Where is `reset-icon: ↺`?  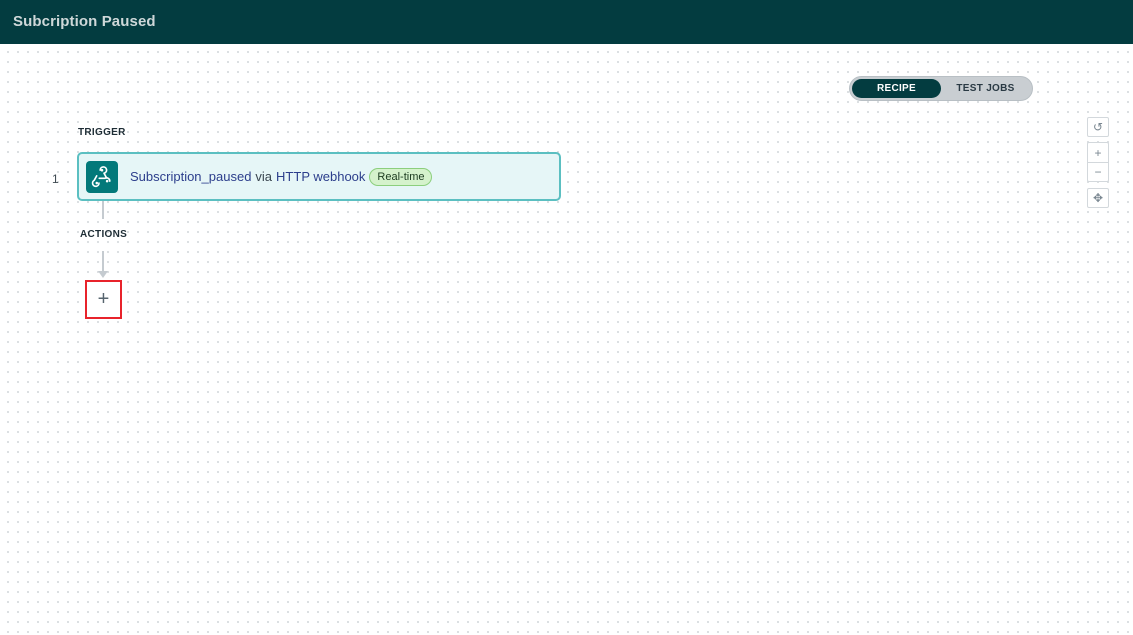 reset-icon: ↺ is located at coordinates (1098, 127).